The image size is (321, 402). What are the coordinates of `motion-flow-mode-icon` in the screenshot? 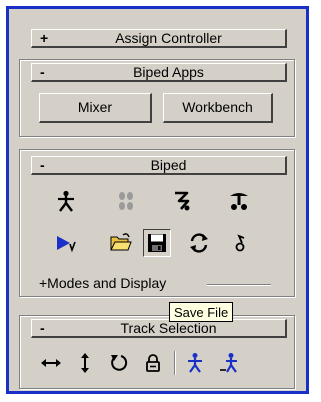 It's located at (182, 201).